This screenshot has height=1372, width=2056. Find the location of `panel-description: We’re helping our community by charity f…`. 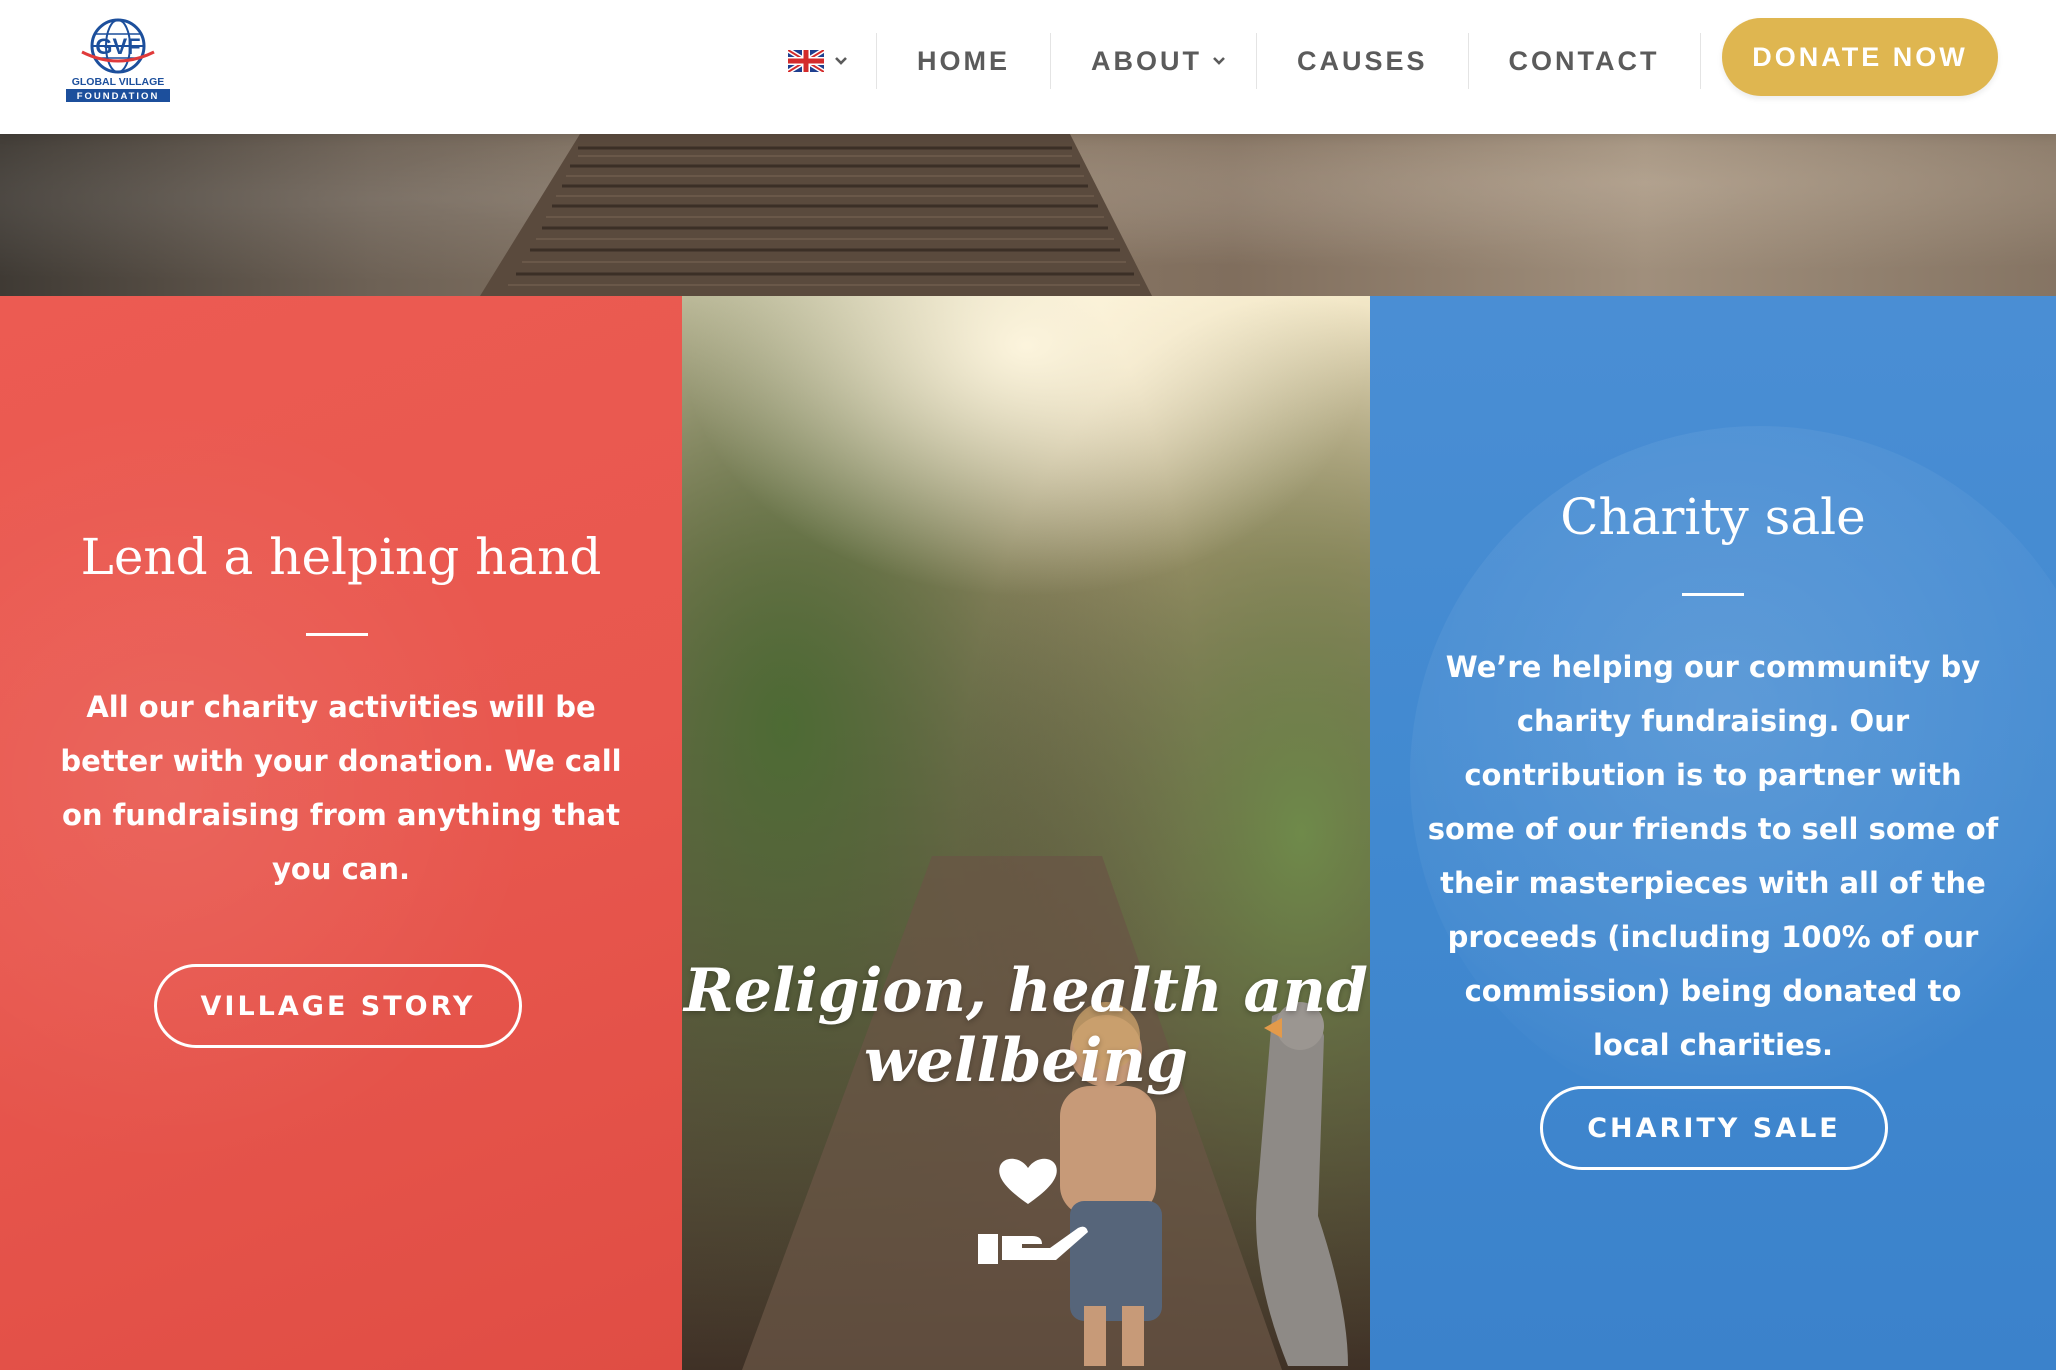

panel-description: We’re helping our community by charity f… is located at coordinates (1713, 856).